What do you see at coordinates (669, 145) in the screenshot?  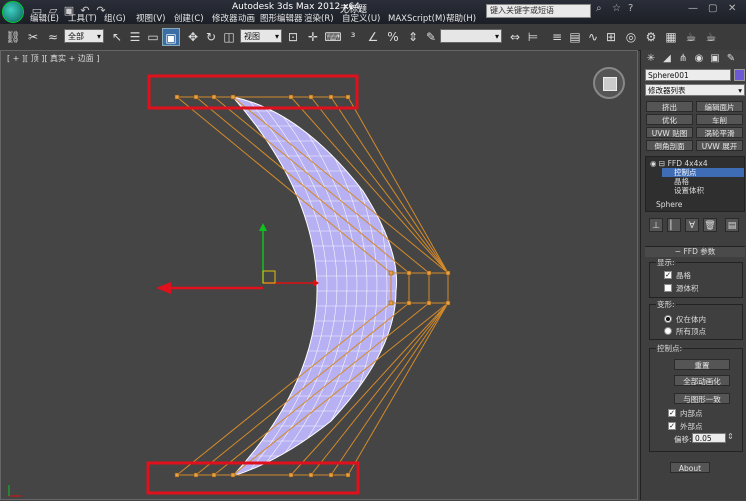 I see `modifier-button-bevel-profile: 倒角剖面` at bounding box center [669, 145].